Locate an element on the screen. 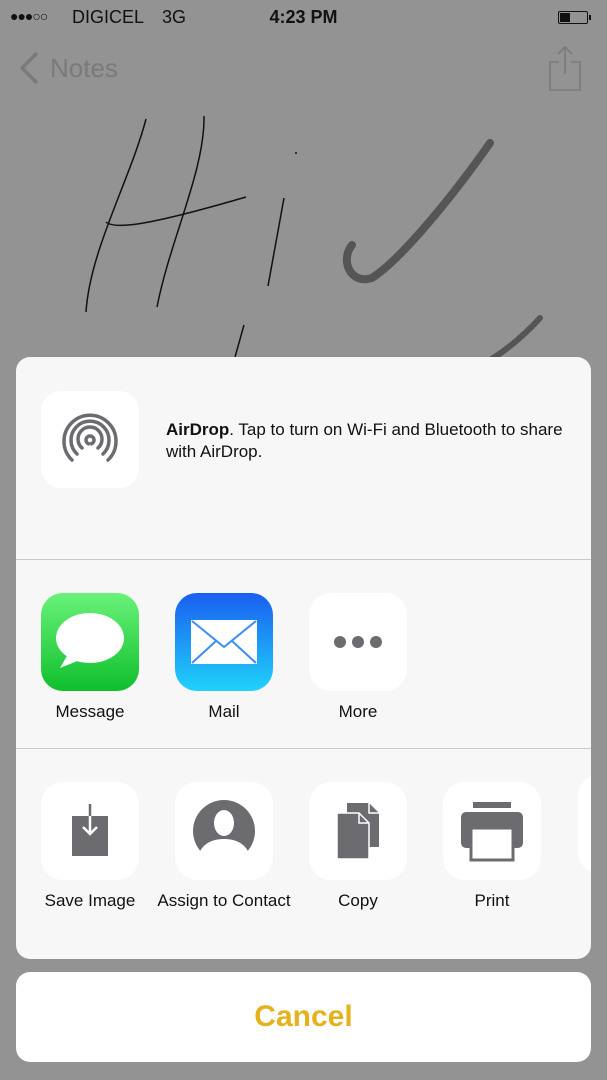 This screenshot has height=1080, width=607. airdrop-icon is located at coordinates (90, 438).